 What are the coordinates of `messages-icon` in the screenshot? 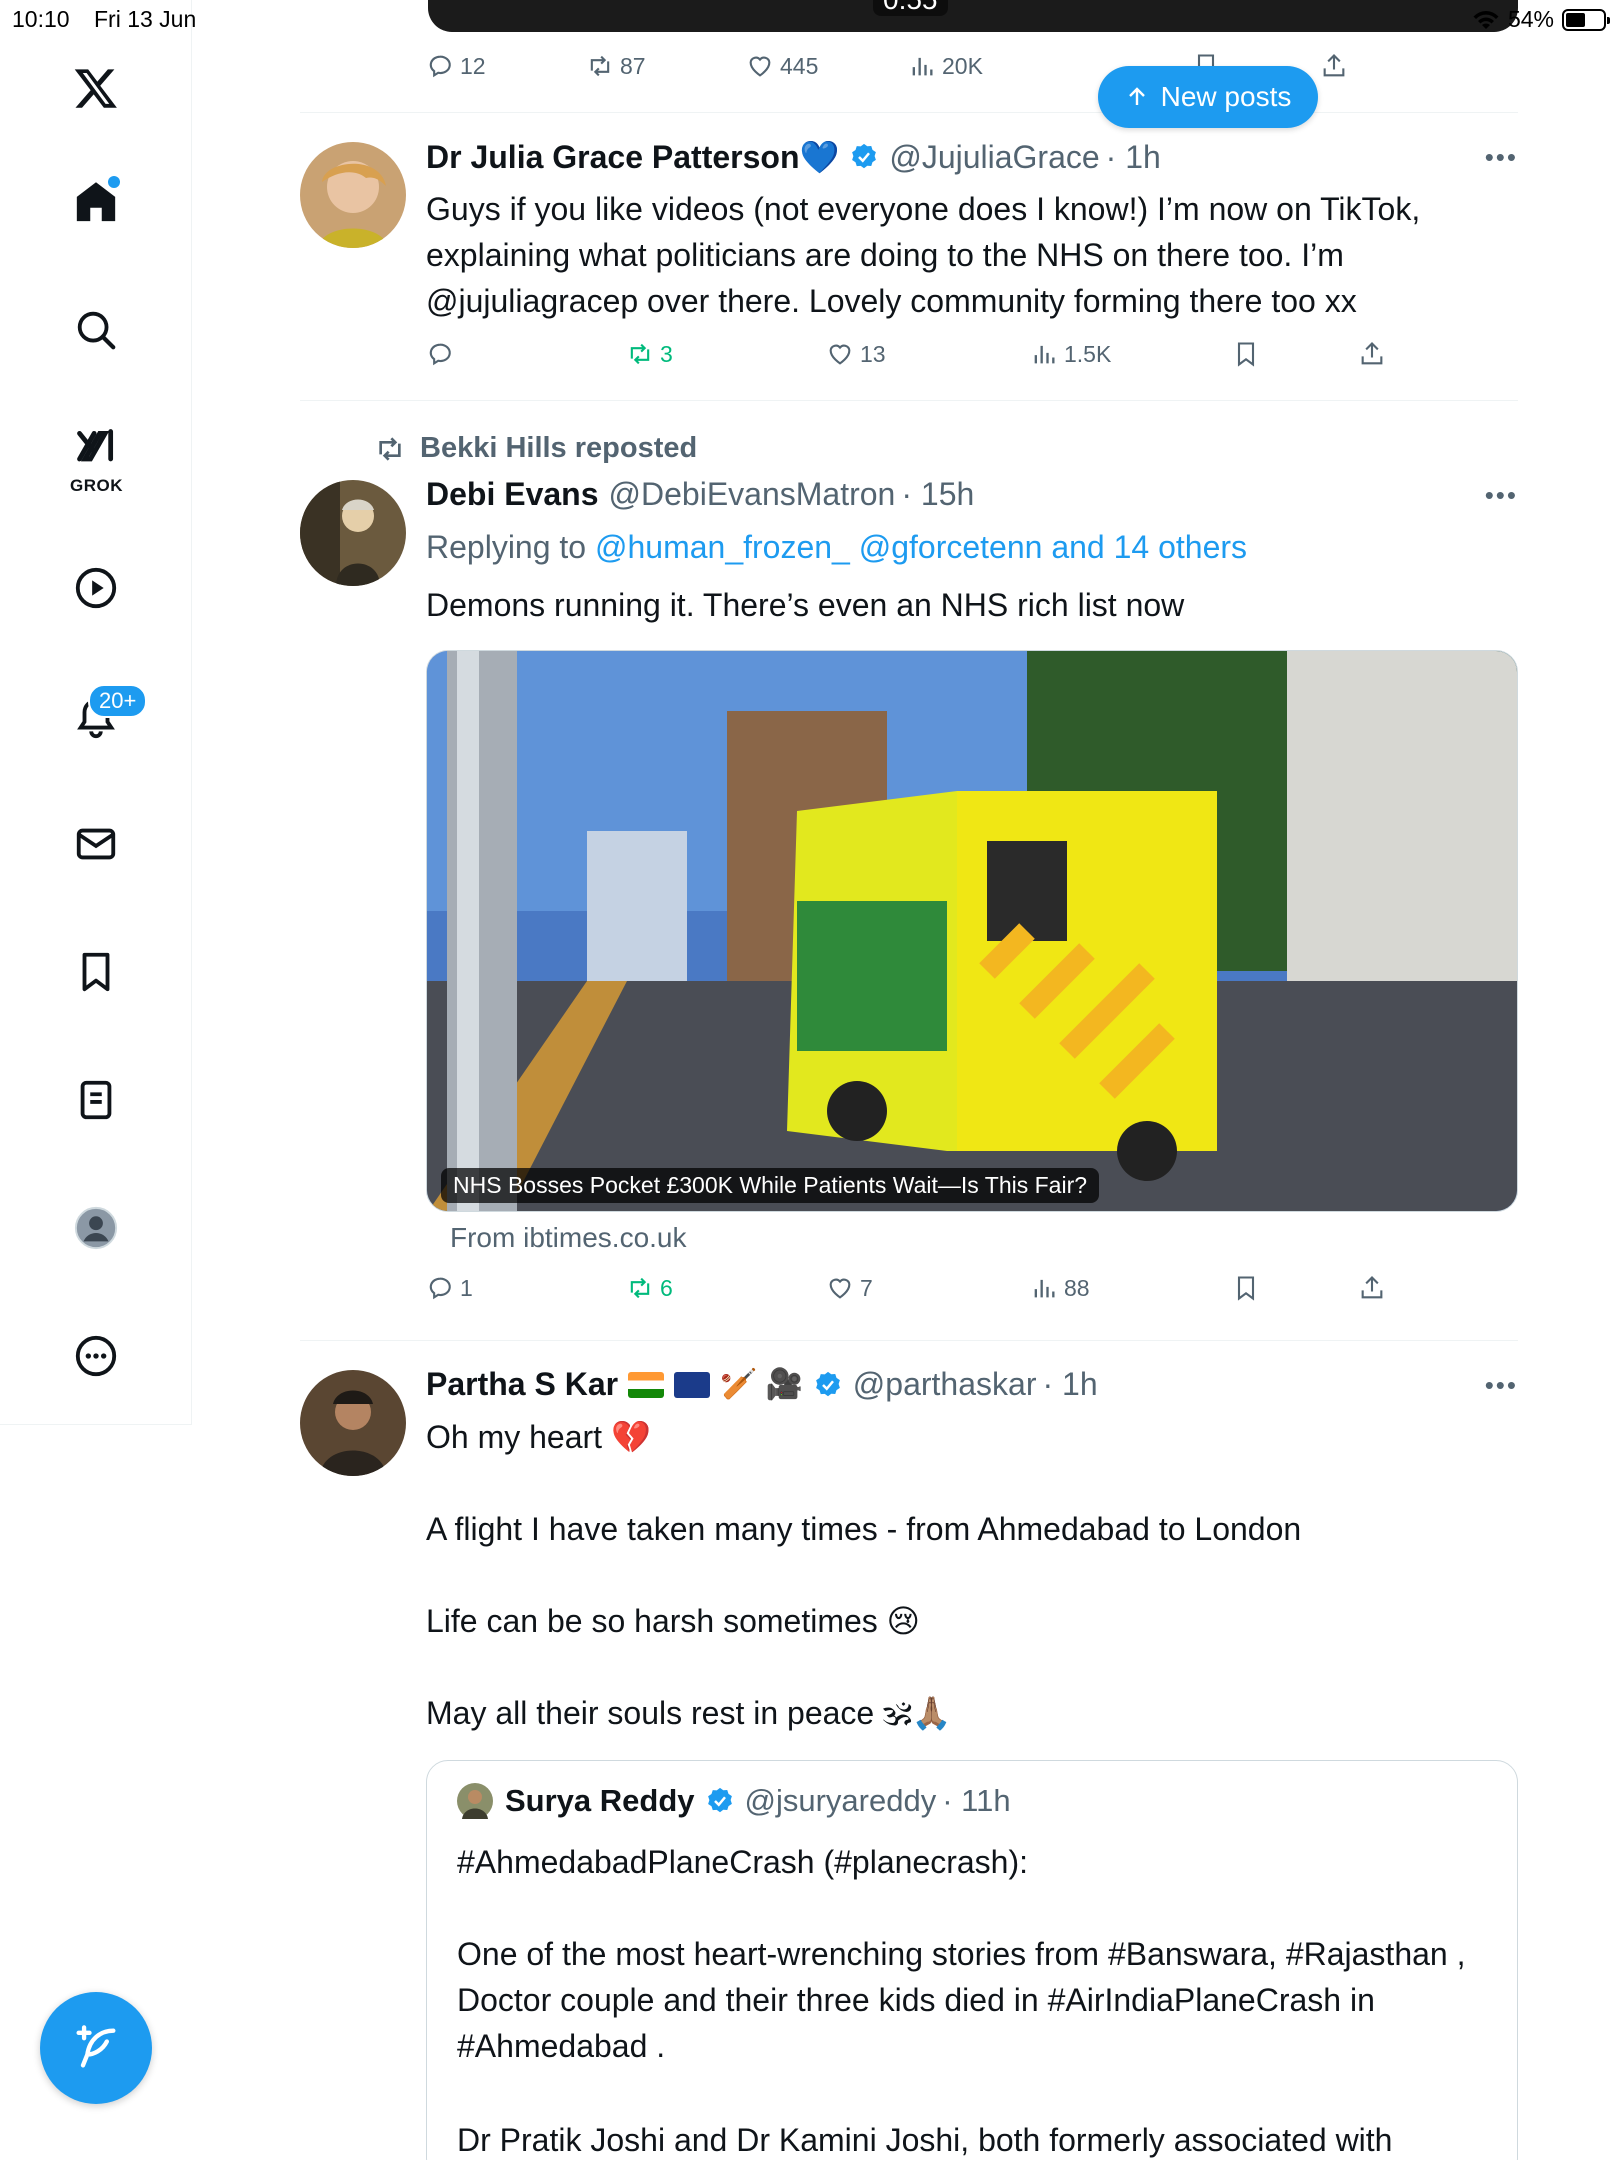 It's located at (96, 844).